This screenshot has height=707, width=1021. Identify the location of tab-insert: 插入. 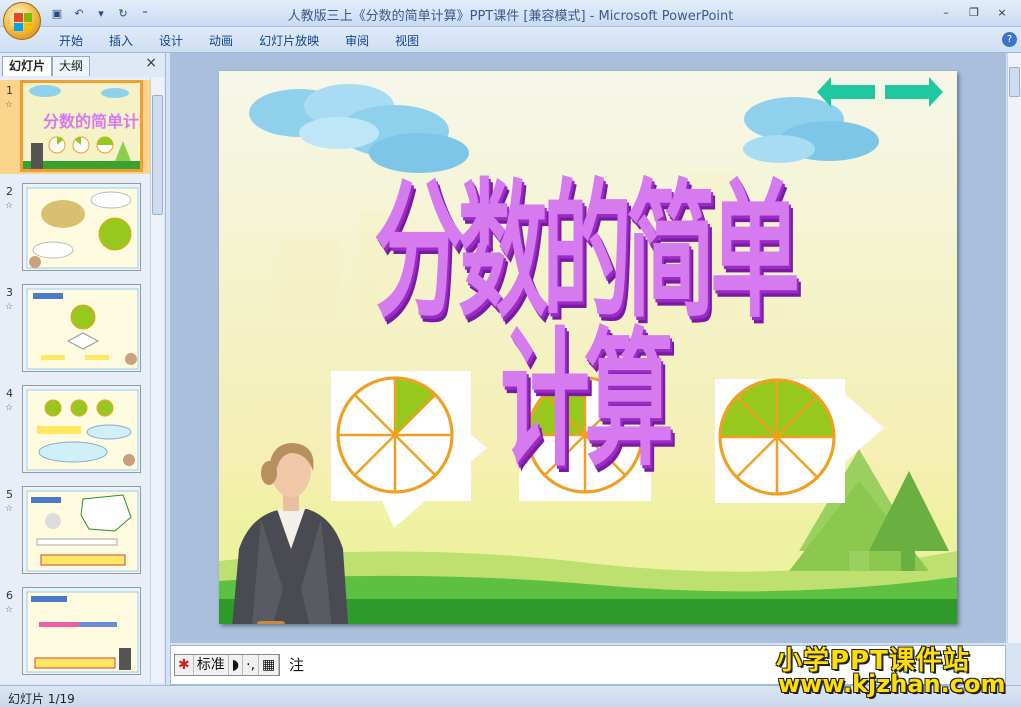
(121, 40).